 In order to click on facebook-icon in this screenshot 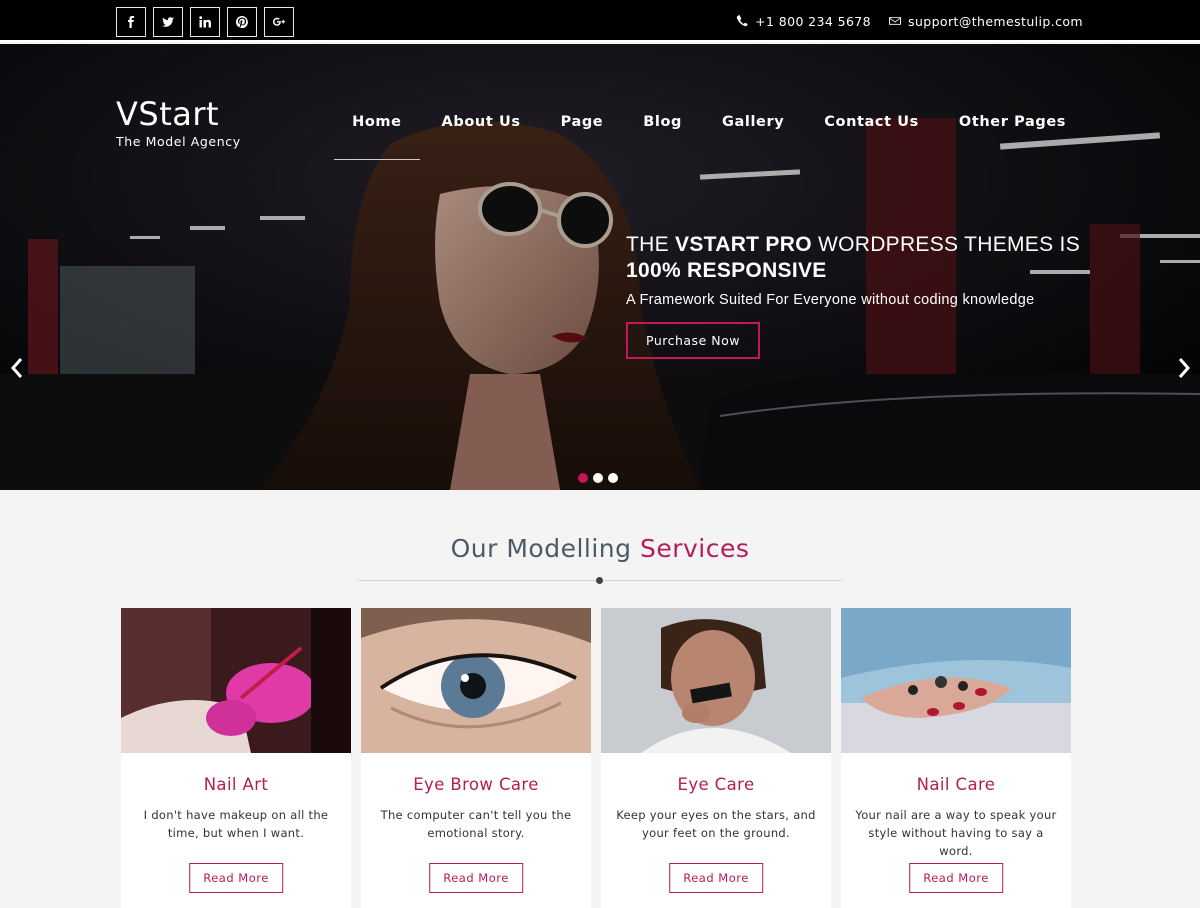, I will do `click(131, 22)`.